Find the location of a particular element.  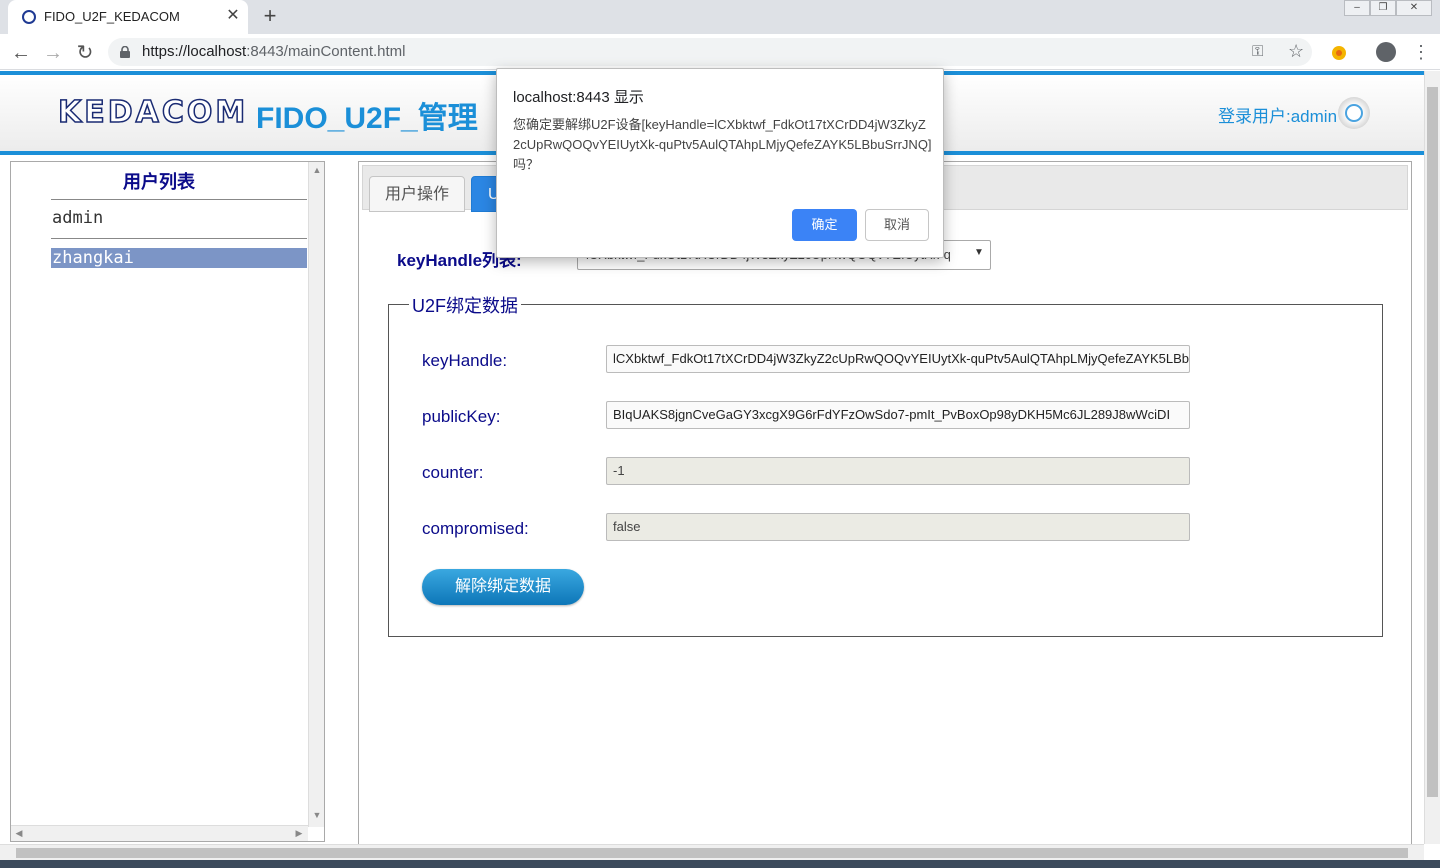

login-user-label: 登录用户:admin is located at coordinates (1278, 116).